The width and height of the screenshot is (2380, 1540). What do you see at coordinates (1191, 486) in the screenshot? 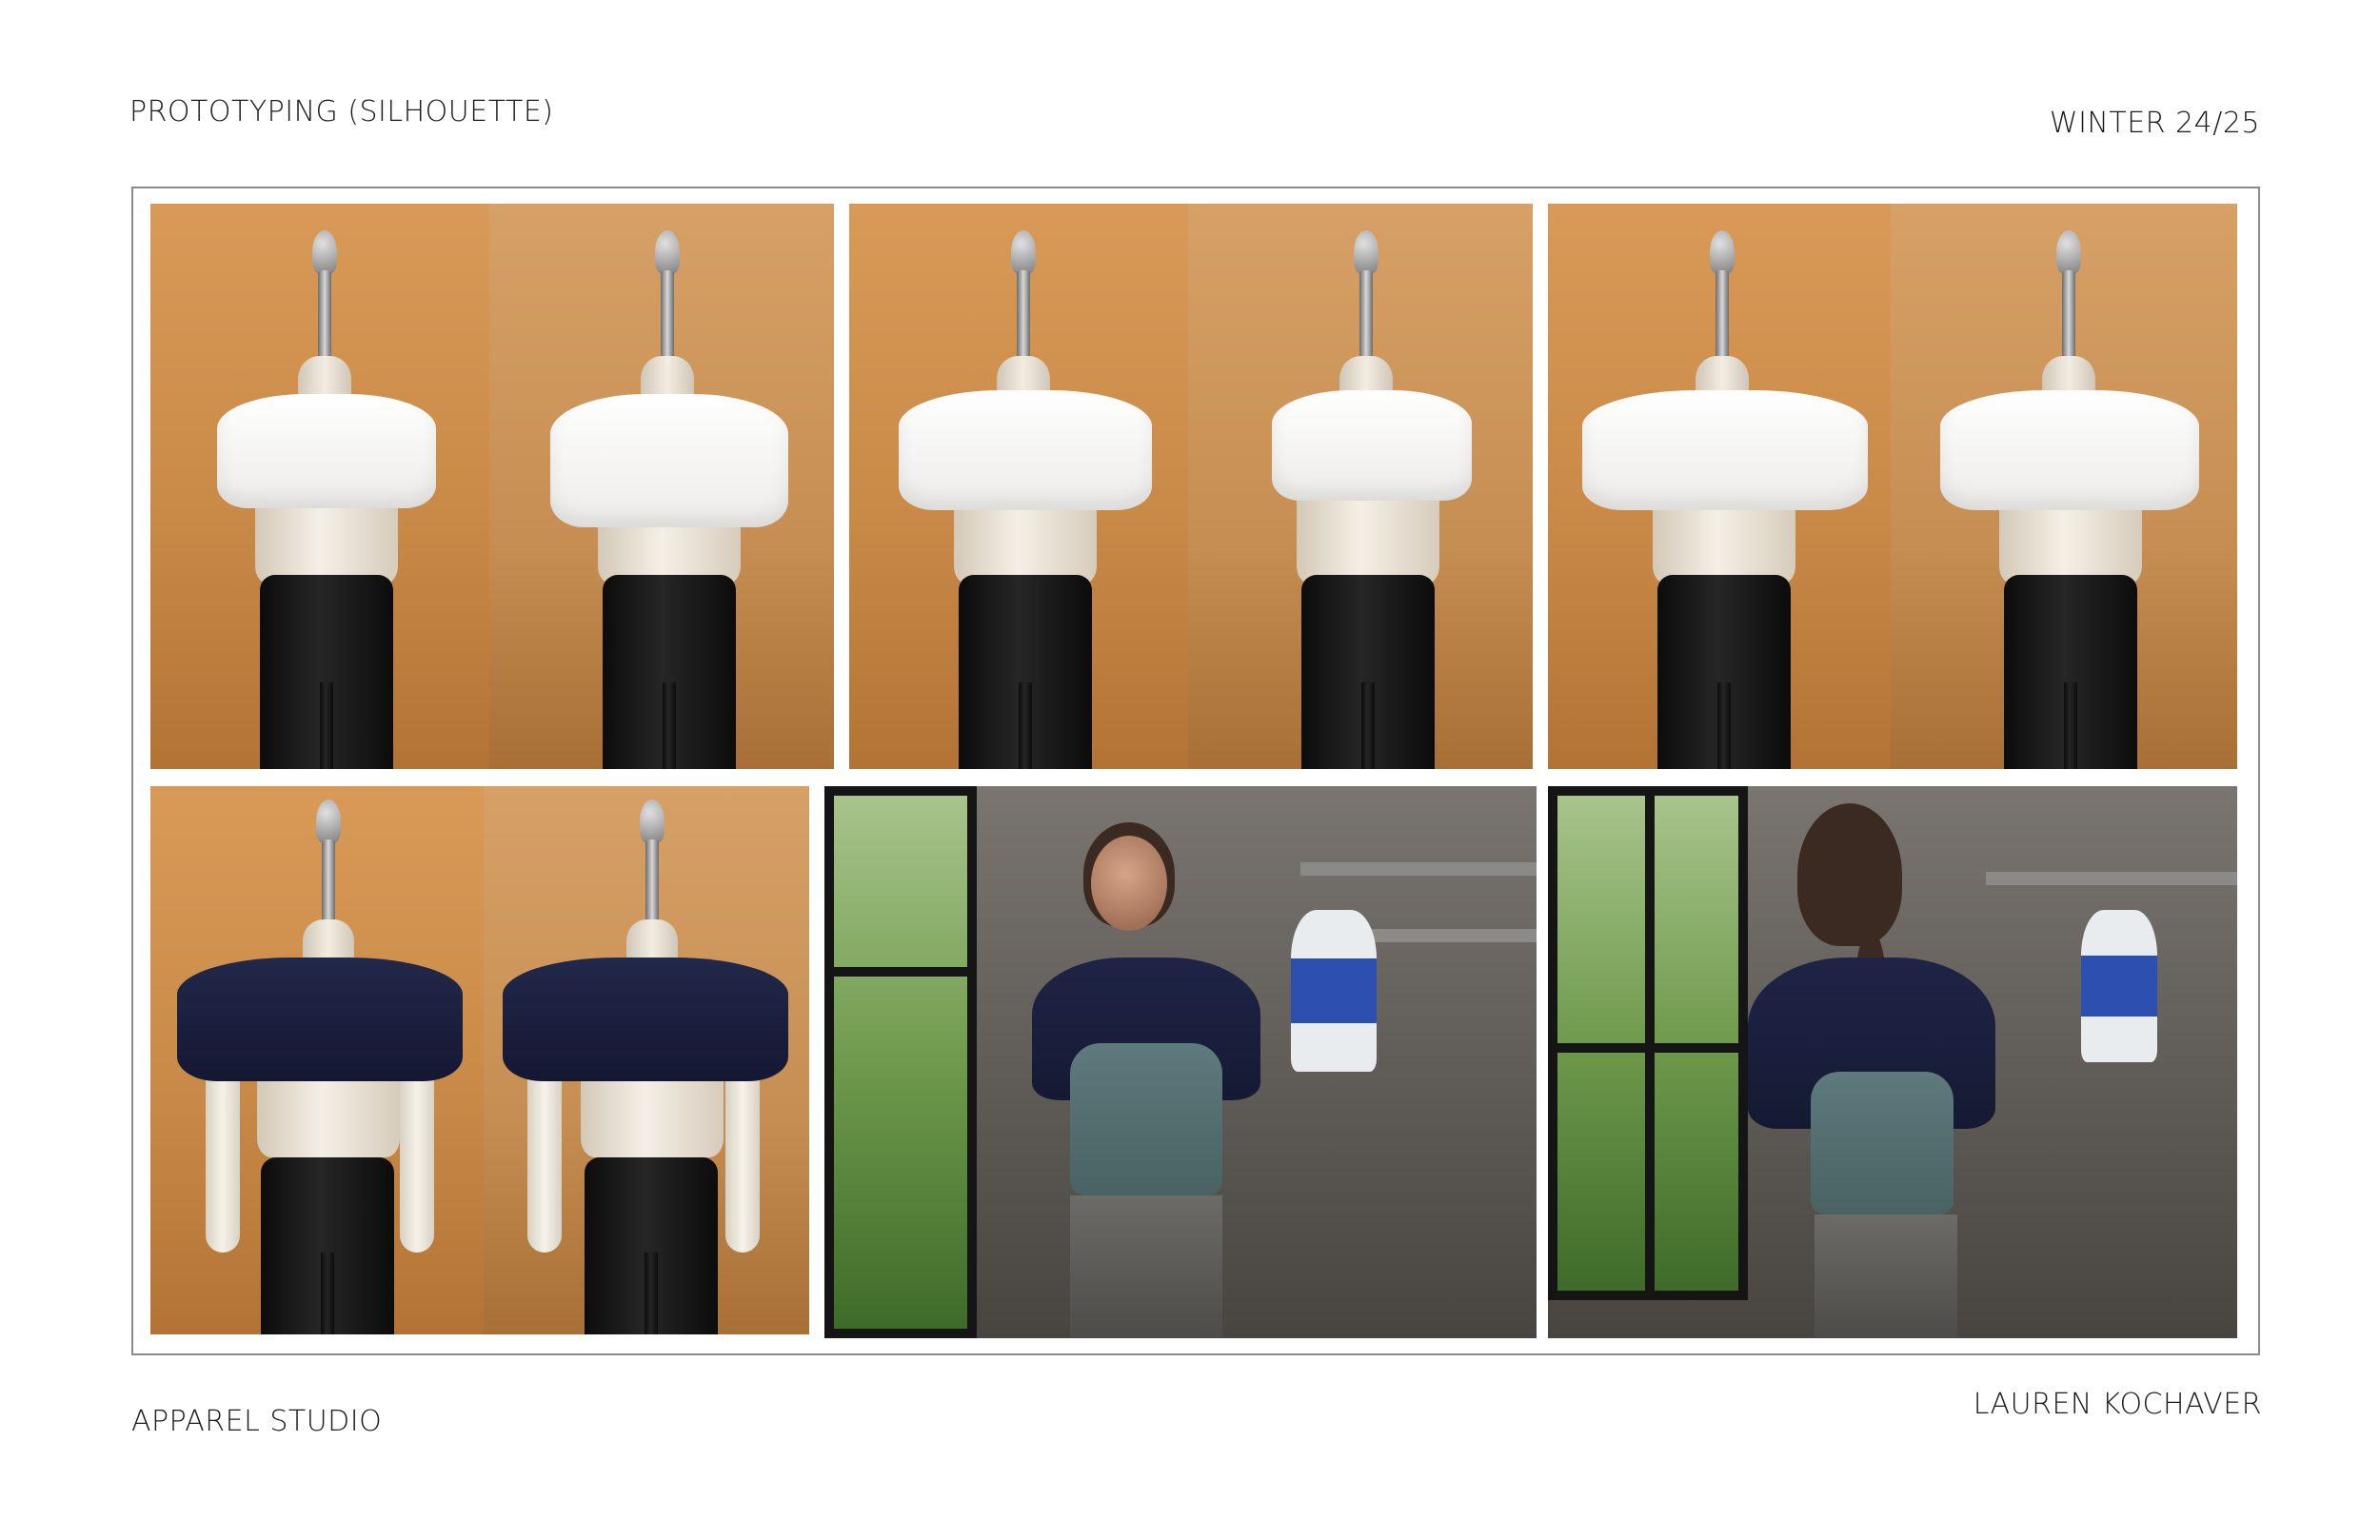
I see `photo-white-shrug-back-front` at bounding box center [1191, 486].